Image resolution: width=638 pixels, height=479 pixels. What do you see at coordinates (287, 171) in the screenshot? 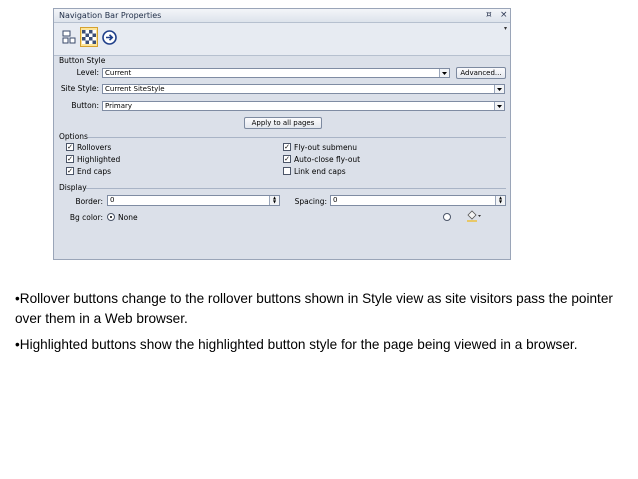
I see `link-end-caps-checkbox` at bounding box center [287, 171].